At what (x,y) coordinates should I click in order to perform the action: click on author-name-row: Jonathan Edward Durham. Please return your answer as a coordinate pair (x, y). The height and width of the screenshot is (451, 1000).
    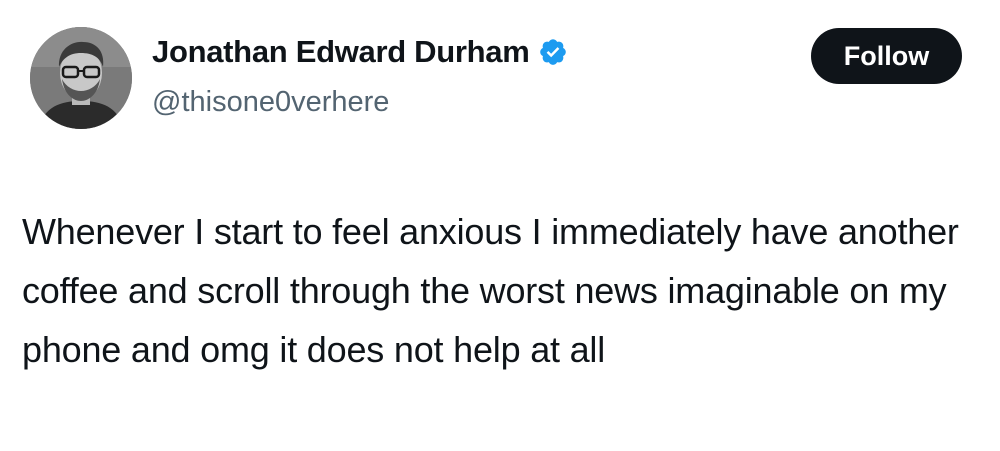
    Looking at the image, I should click on (360, 52).